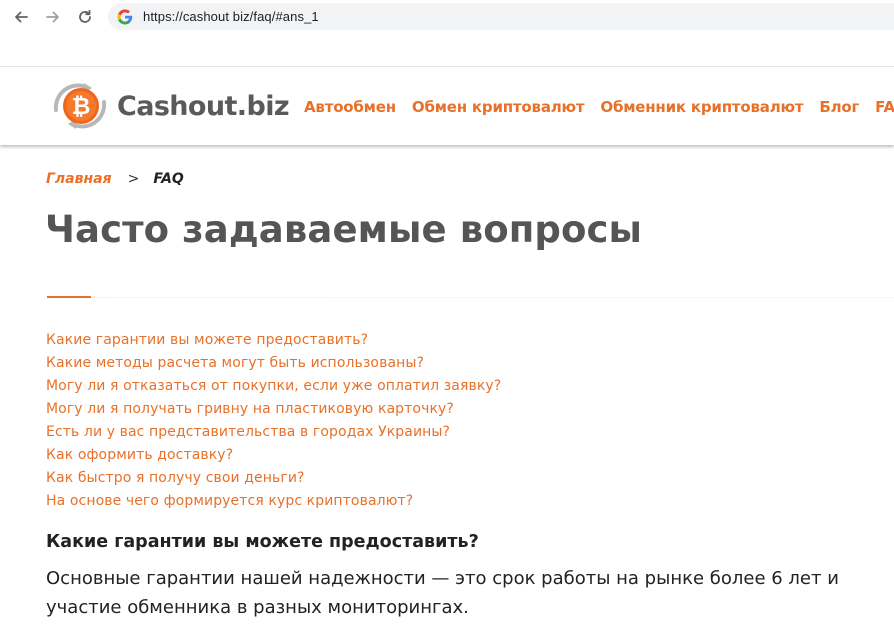  What do you see at coordinates (53, 17) in the screenshot?
I see `forward-arrow-icon` at bounding box center [53, 17].